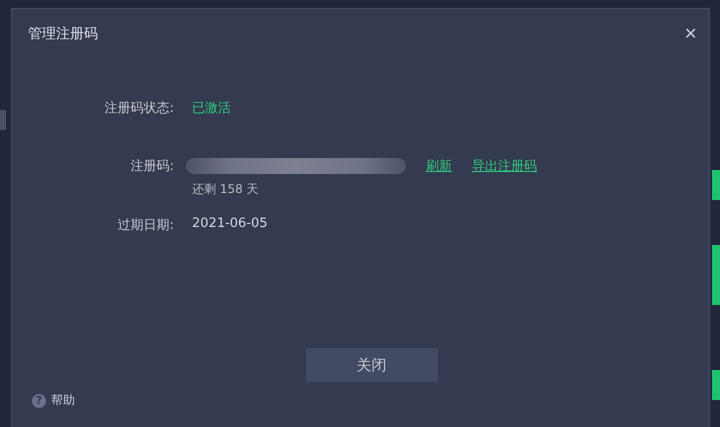 The width and height of the screenshot is (720, 427). I want to click on field-label: 注册码:, so click(152, 166).